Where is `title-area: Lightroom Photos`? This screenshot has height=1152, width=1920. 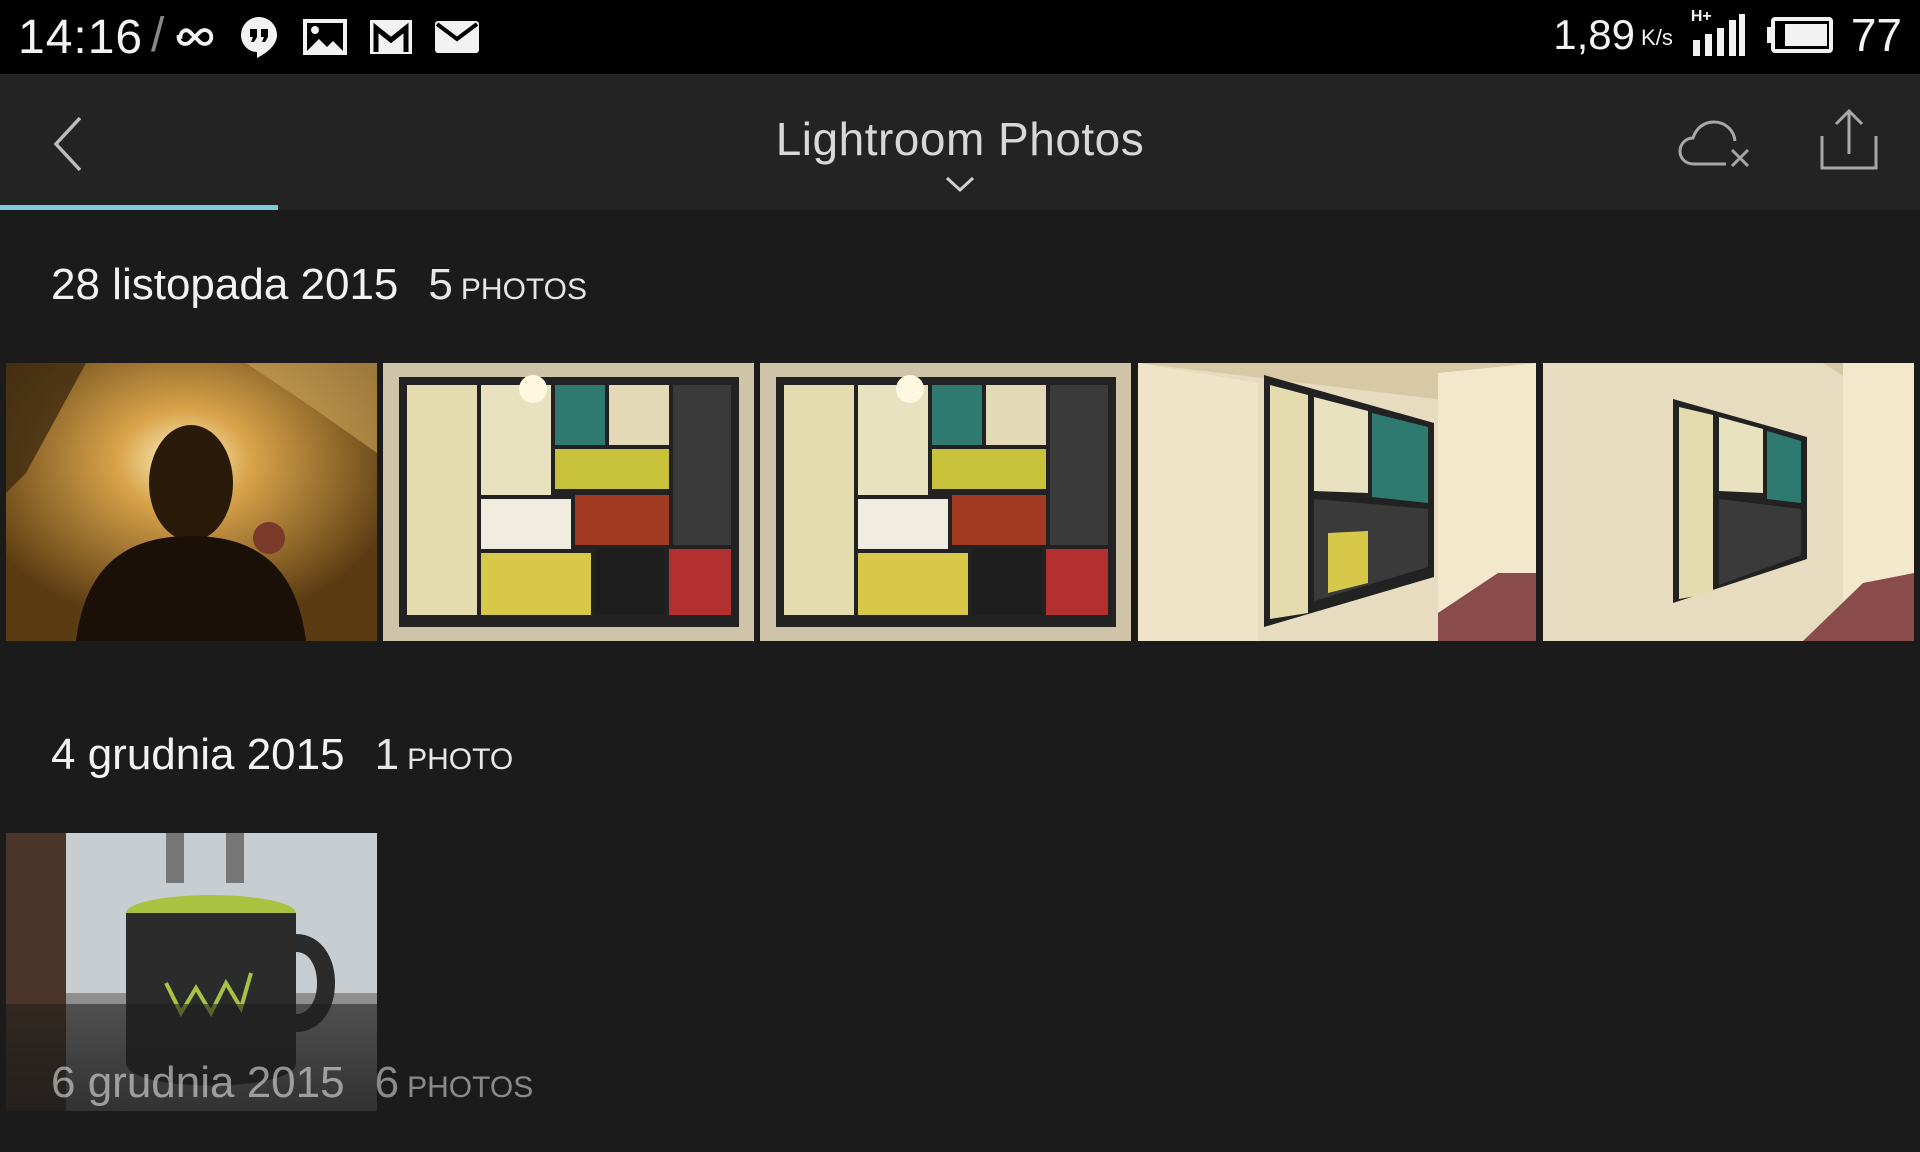
title-area: Lightroom Photos is located at coordinates (960, 139).